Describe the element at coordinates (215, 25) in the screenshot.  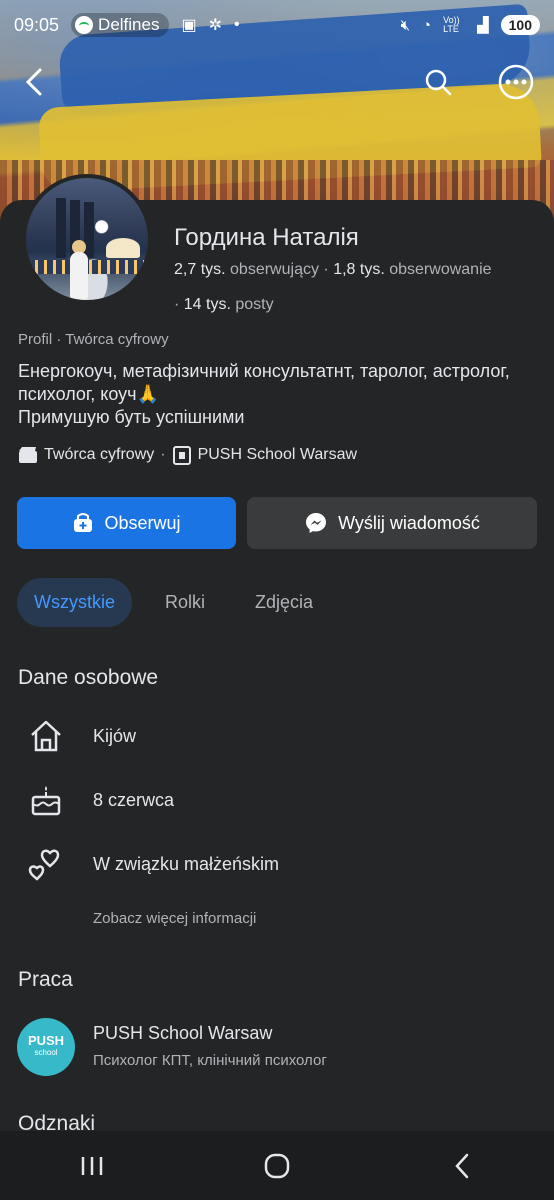
I see `octopus-icon: ✲` at that location.